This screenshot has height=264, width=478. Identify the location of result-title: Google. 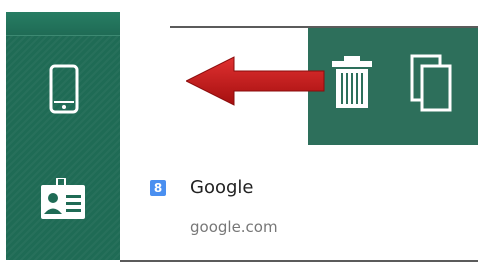
(222, 187).